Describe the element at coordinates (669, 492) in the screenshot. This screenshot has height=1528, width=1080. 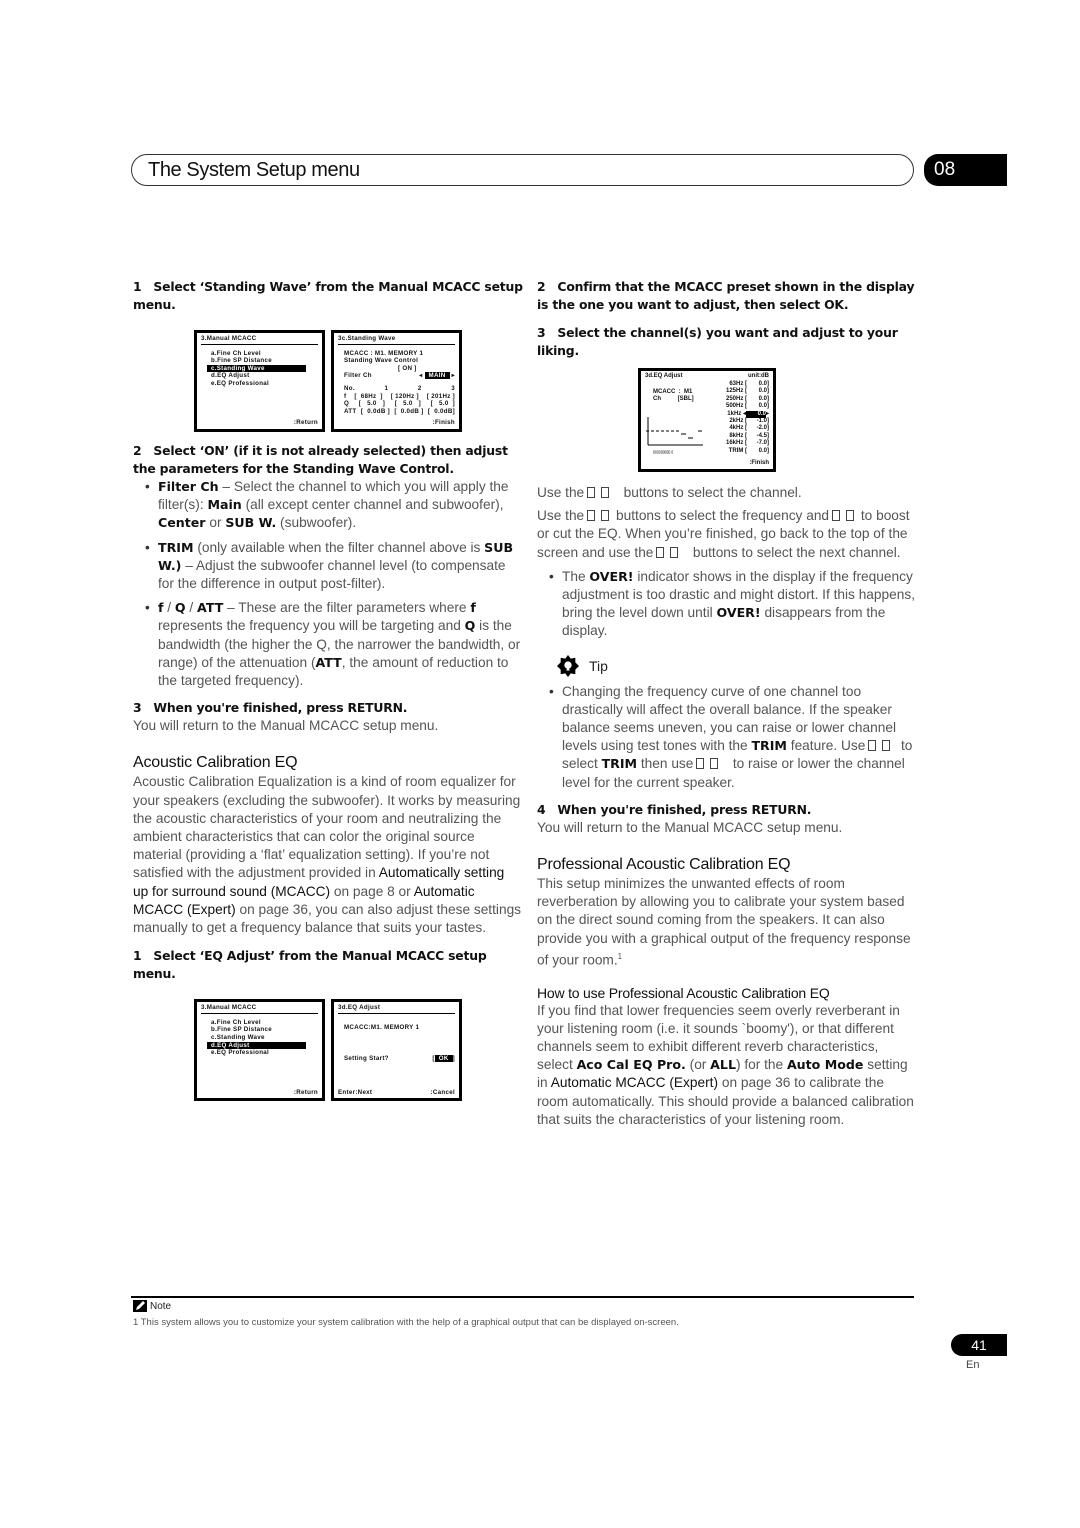
I see `paragraph-select-channel: Use the buttons to select the channel.` at that location.